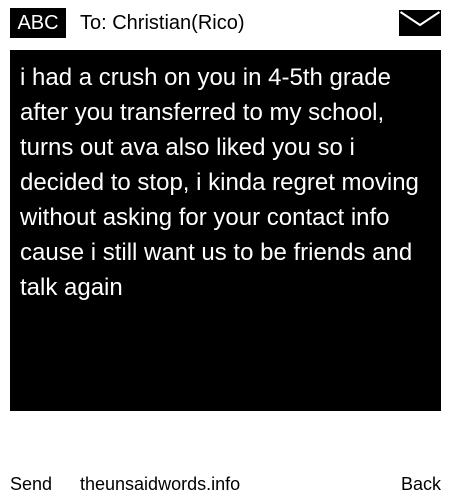  What do you see at coordinates (420, 23) in the screenshot?
I see `envelope-icon` at bounding box center [420, 23].